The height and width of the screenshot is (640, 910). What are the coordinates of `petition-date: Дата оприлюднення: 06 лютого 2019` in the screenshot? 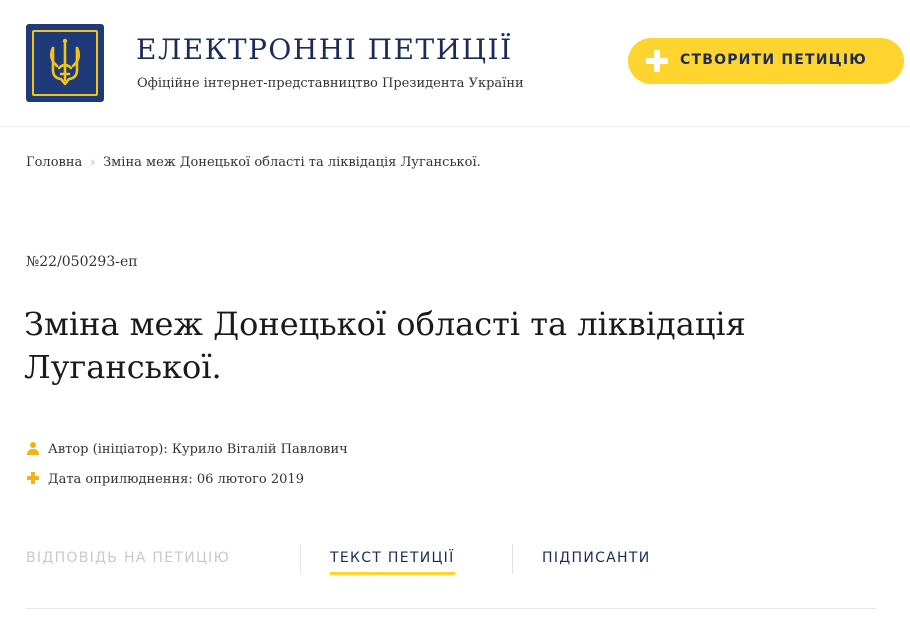 It's located at (165, 479).